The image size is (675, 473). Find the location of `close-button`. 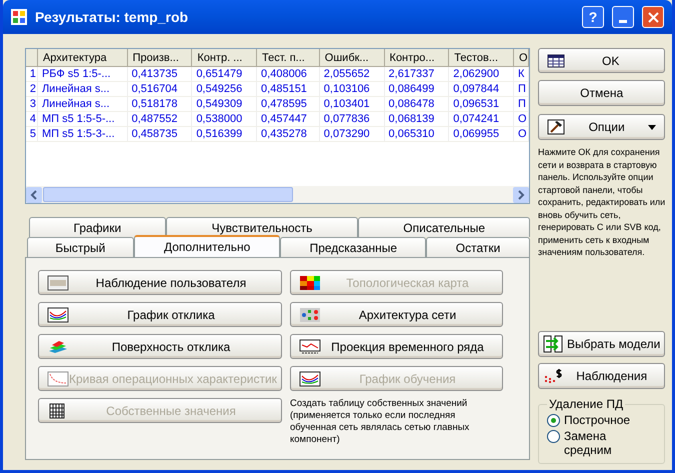

close-button is located at coordinates (653, 17).